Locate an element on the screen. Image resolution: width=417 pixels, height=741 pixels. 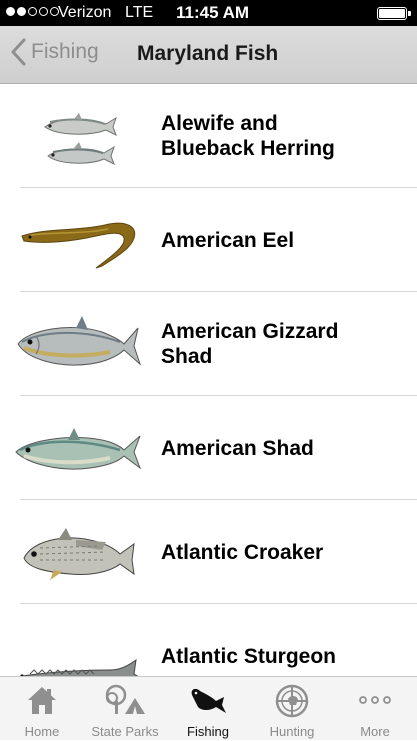
house-icon is located at coordinates (42, 700).